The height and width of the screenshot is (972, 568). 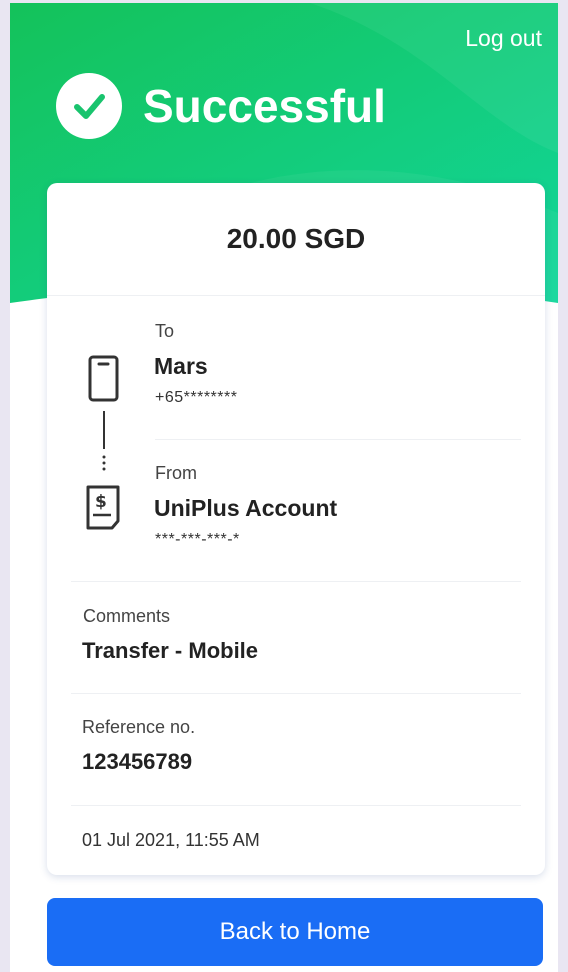 What do you see at coordinates (103, 378) in the screenshot?
I see `mobile-phone-icon` at bounding box center [103, 378].